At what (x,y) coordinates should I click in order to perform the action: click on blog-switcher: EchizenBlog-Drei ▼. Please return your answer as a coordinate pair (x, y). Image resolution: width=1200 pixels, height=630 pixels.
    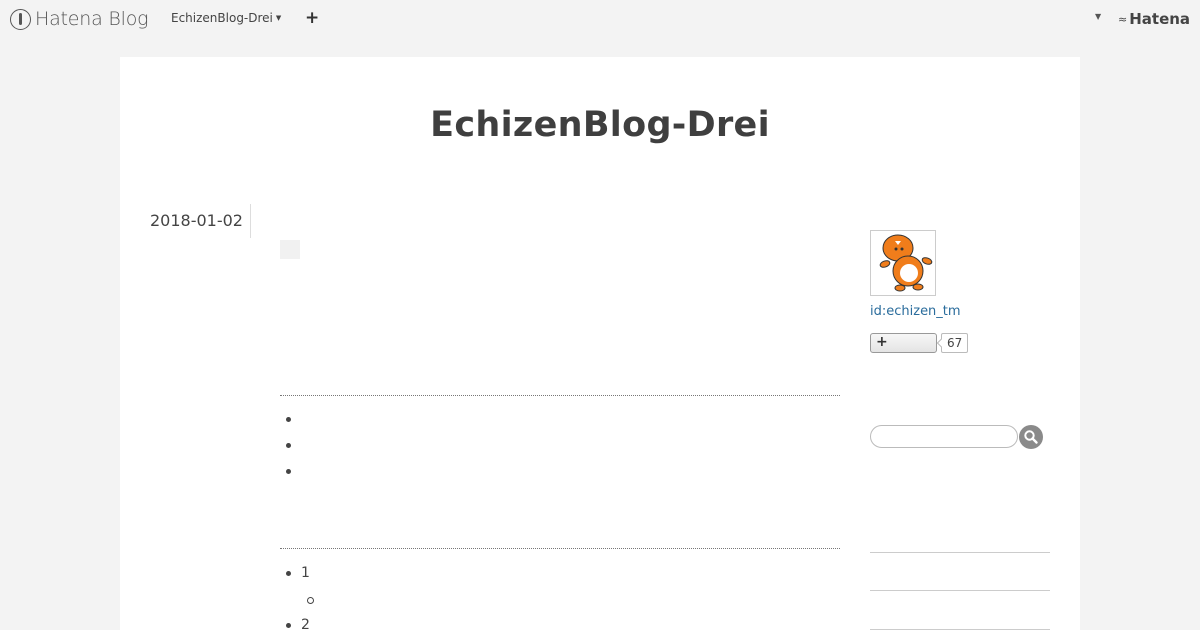
    Looking at the image, I should click on (226, 18).